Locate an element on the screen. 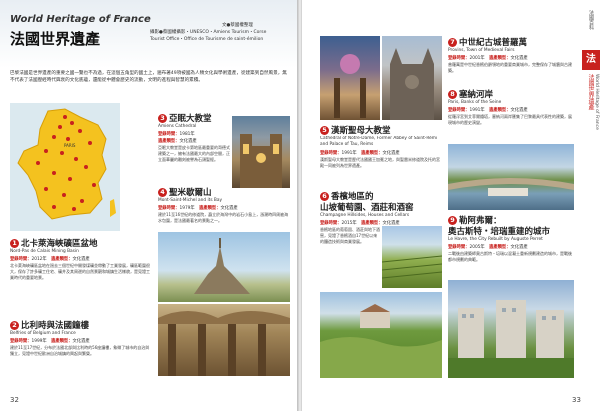 Image resolution: width=600 pixels, height=411 pixels. france-map: PARIS is located at coordinates (65, 167).